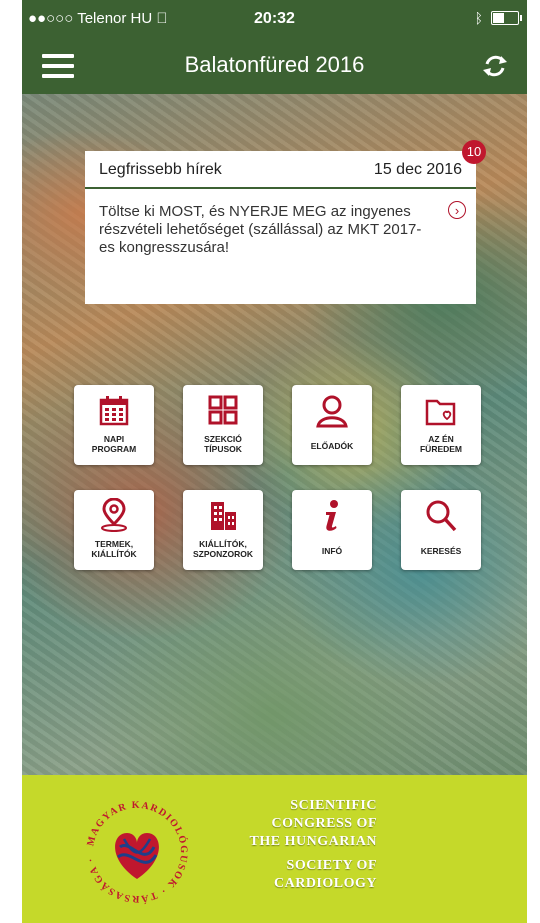 This screenshot has width=540, height=923. Describe the element at coordinates (417, 169) in the screenshot. I see `news-date: 15 dec 2016` at that location.